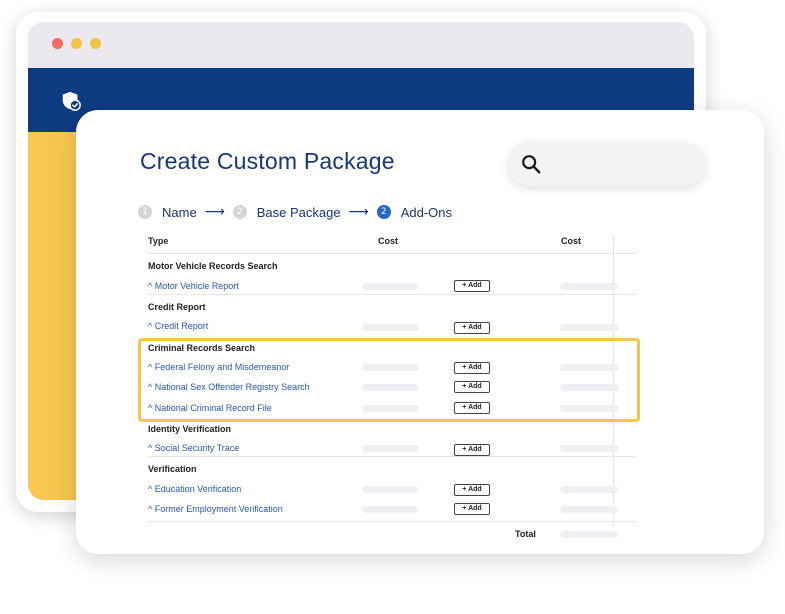 This screenshot has width=785, height=614. I want to click on list-item: ^ Former Employment Verification, so click(215, 509).